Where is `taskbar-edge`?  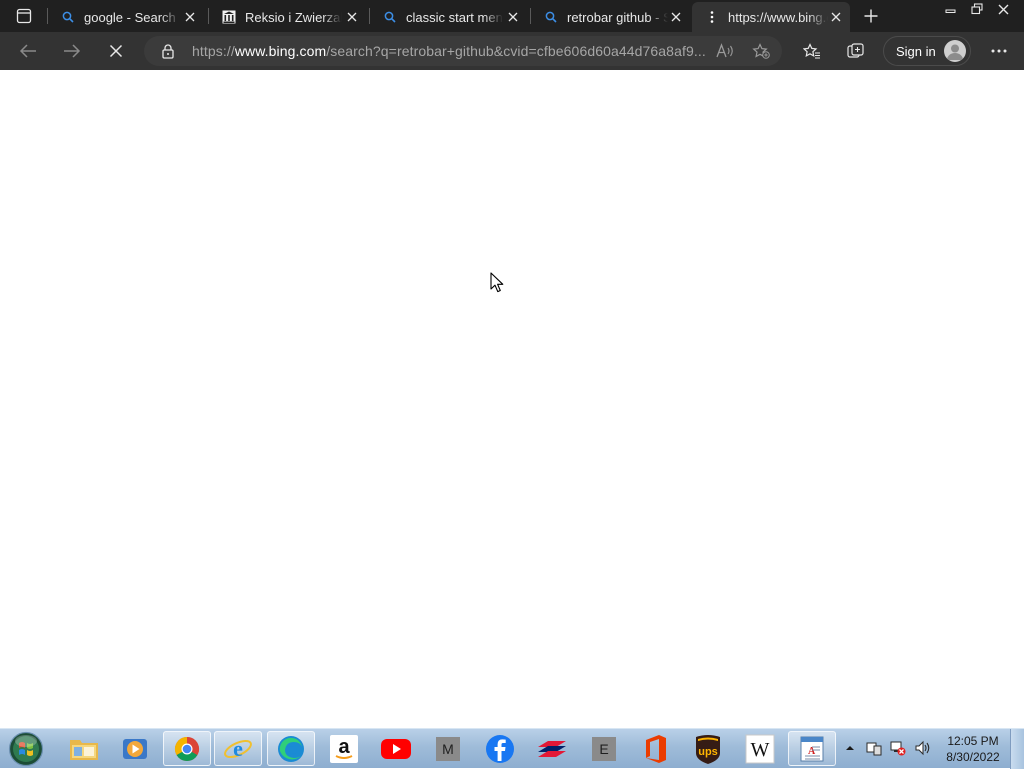 taskbar-edge is located at coordinates (291, 748).